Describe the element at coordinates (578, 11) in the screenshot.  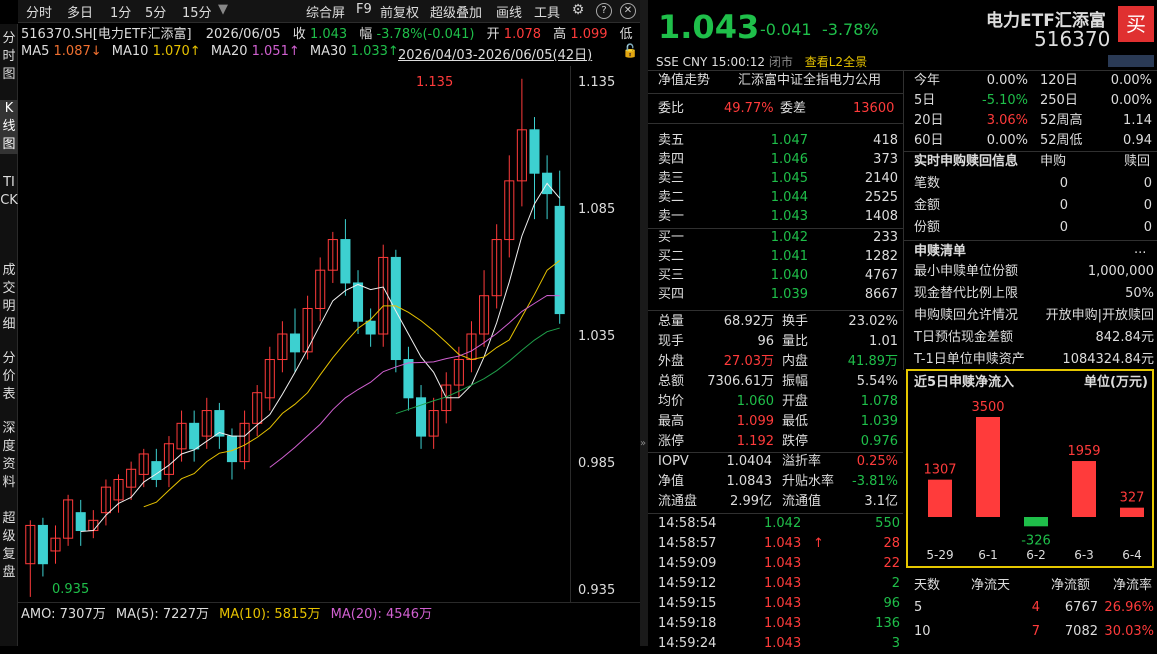
I see `gear-icon: ⚙` at that location.